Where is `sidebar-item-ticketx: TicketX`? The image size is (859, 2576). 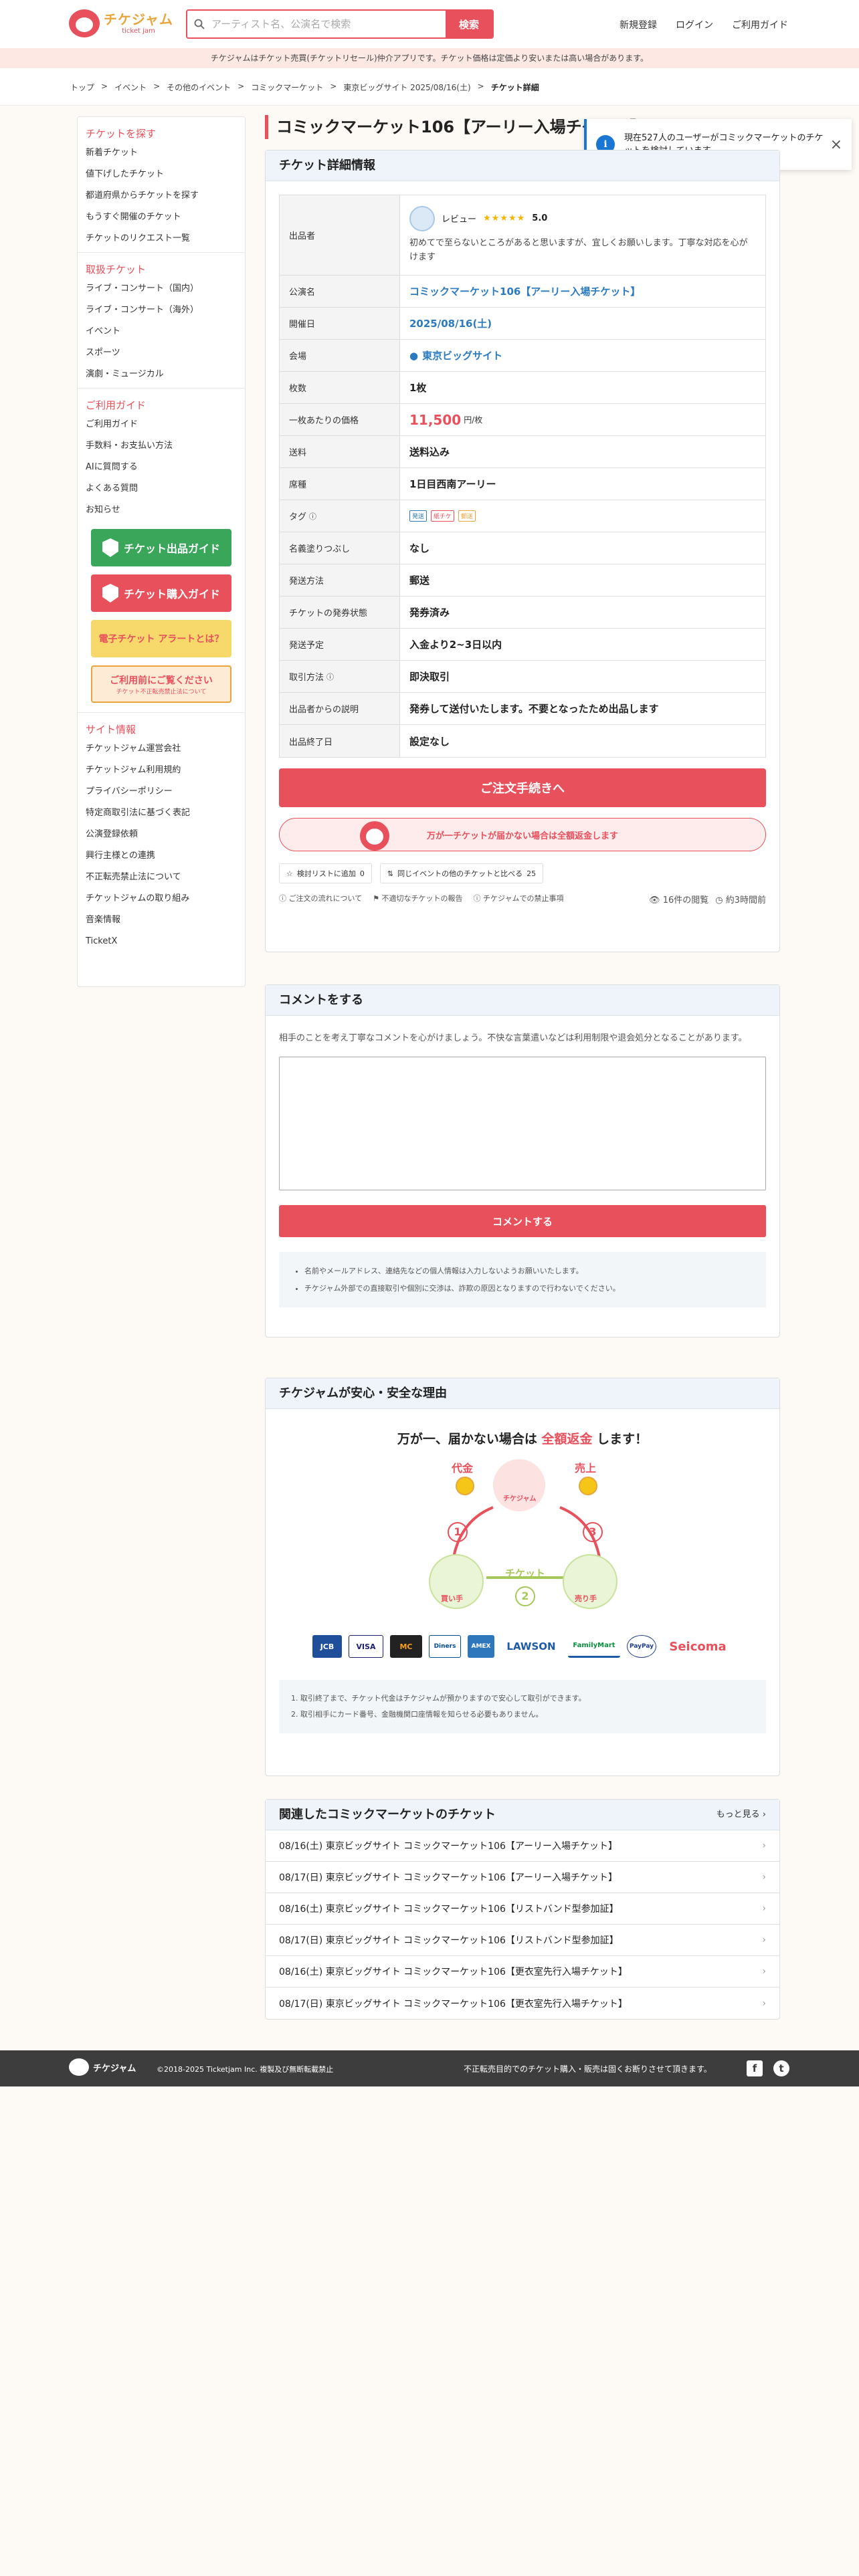 sidebar-item-ticketx: TicketX is located at coordinates (162, 942).